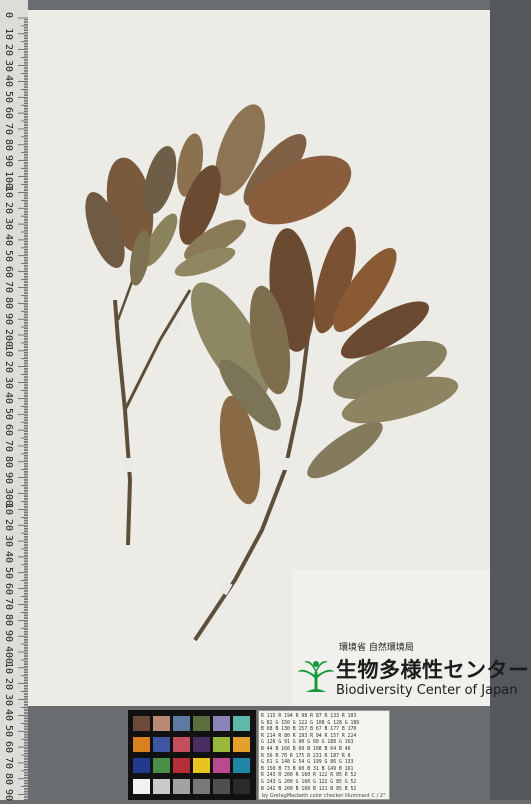  I want to click on color-data-row: B 44 B 166 B 99 B 108 B 64 B 46, so click(306, 749).